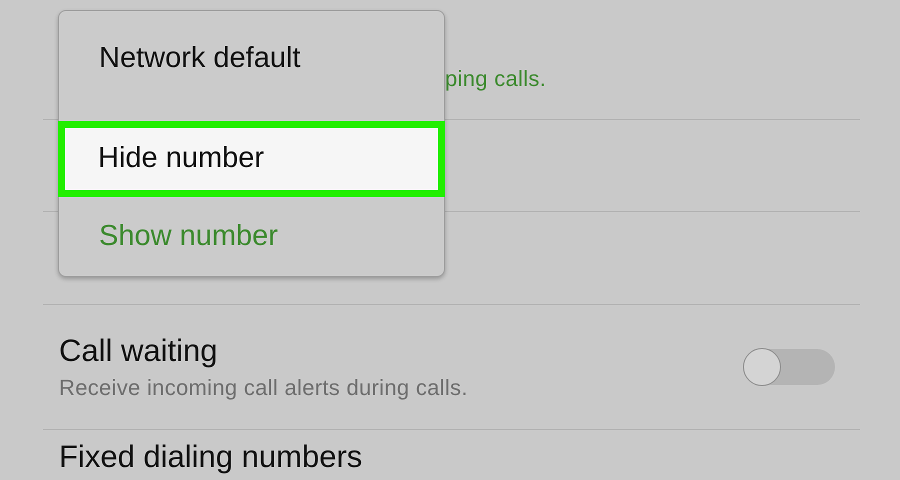 Image resolution: width=900 pixels, height=480 pixels. I want to click on setting-description: Receive incoming call alerts during calls., so click(263, 388).